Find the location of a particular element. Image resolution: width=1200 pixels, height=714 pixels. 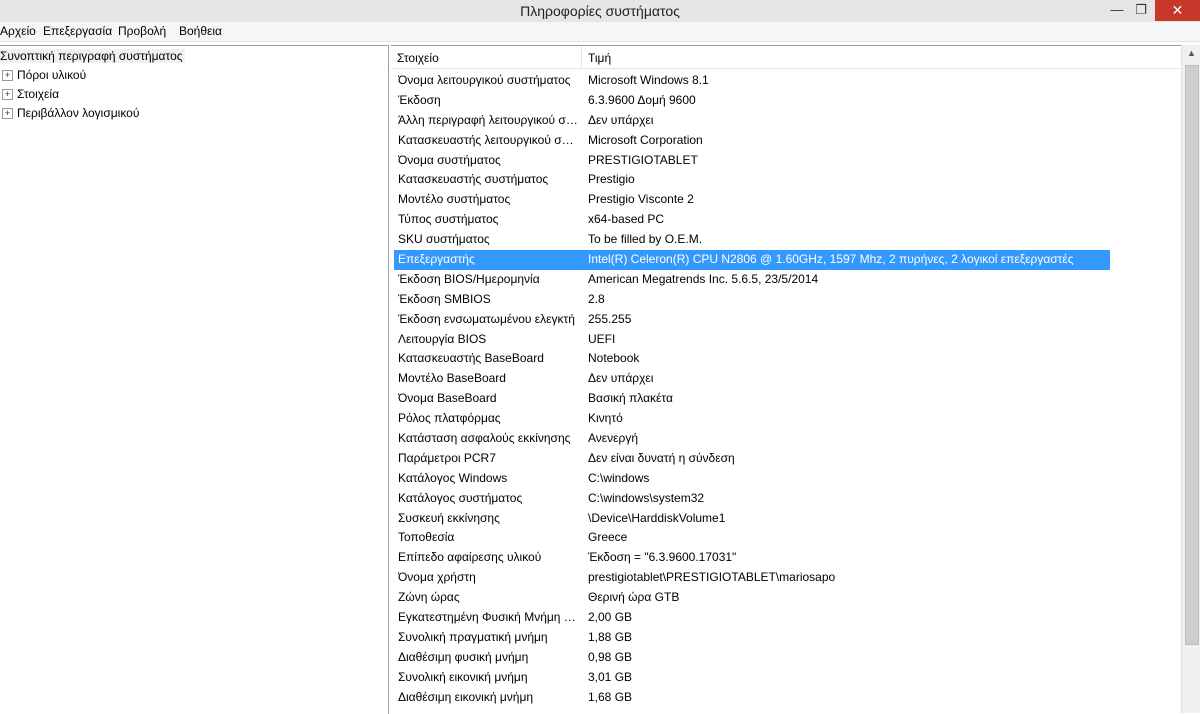

cell-value: 2,00 GB is located at coordinates (610, 617).